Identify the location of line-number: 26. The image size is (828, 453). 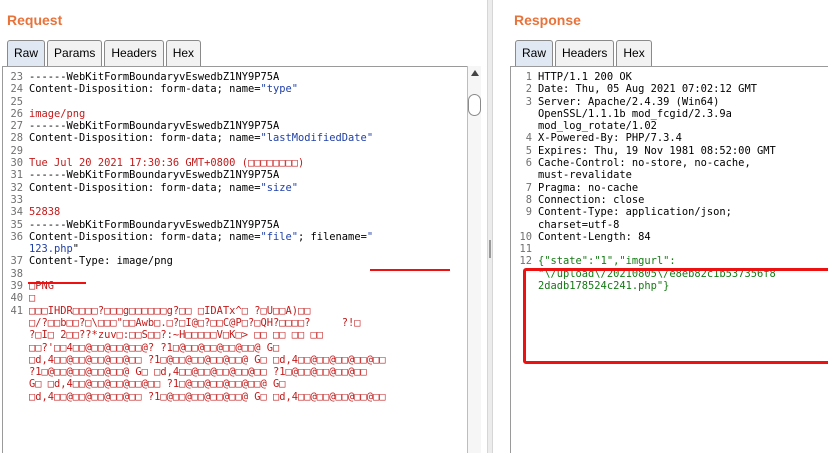
(16, 113).